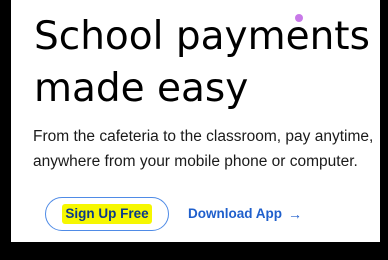 This screenshot has height=260, width=388. Describe the element at coordinates (295, 214) in the screenshot. I see `arrow-right-icon: →` at that location.